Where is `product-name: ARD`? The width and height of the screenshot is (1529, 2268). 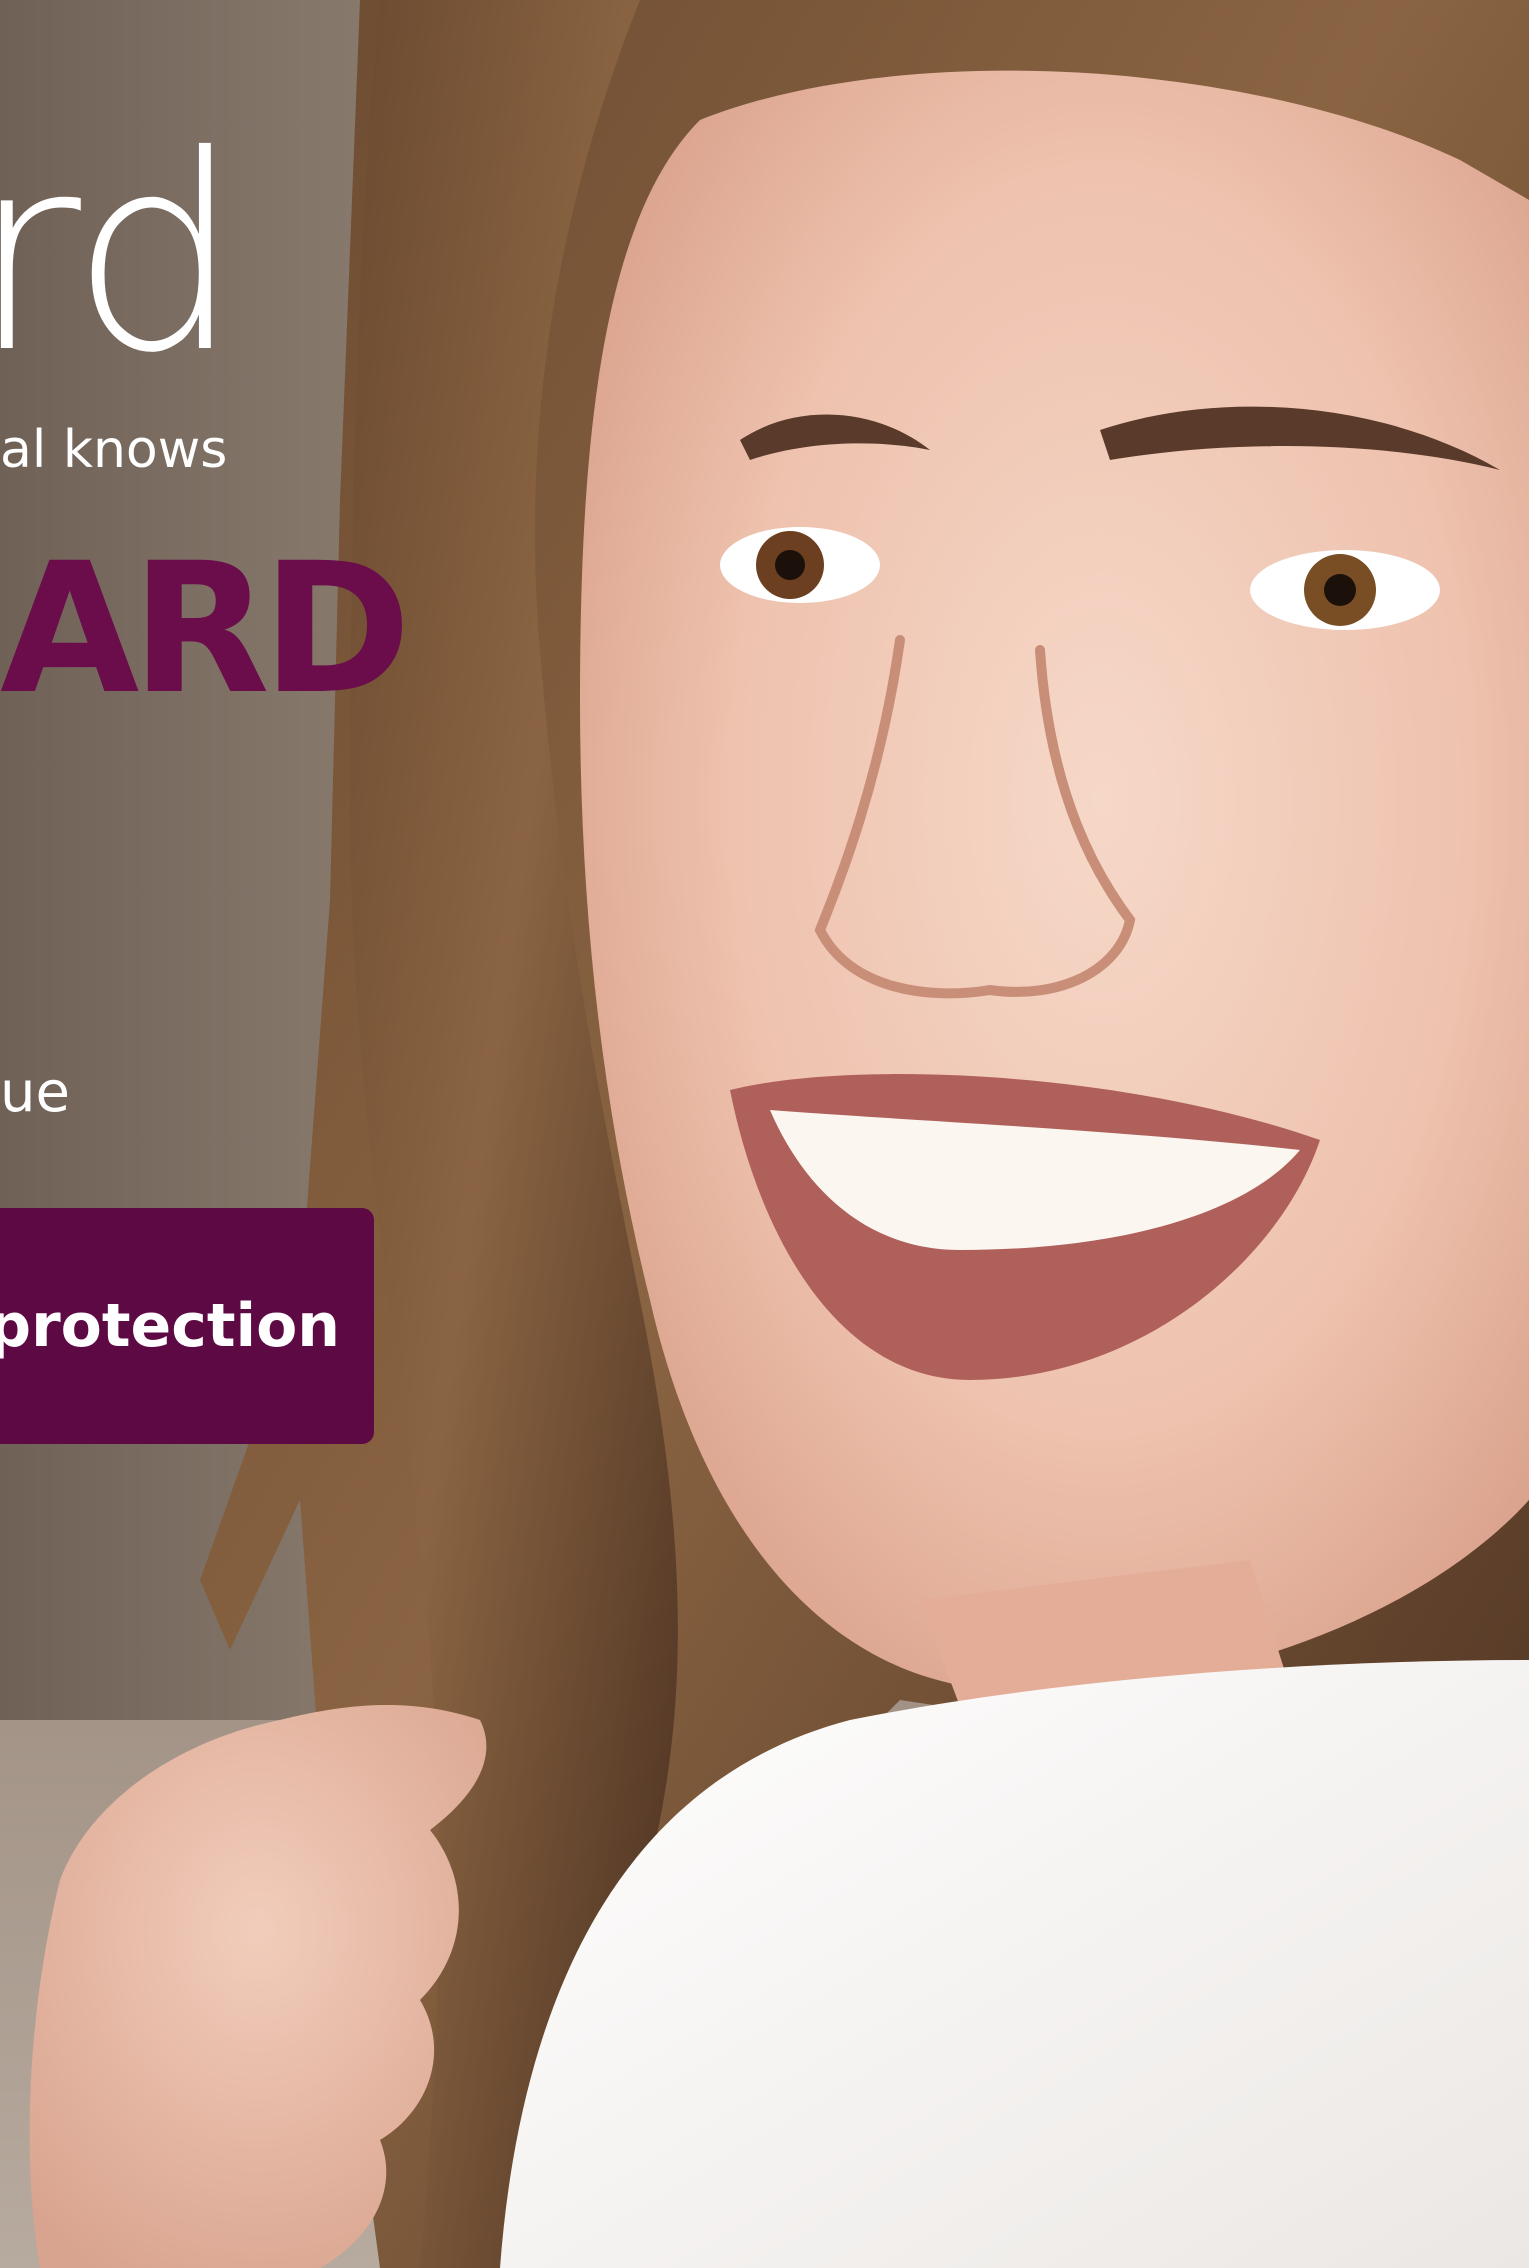
product-name: ARD is located at coordinates (205, 629).